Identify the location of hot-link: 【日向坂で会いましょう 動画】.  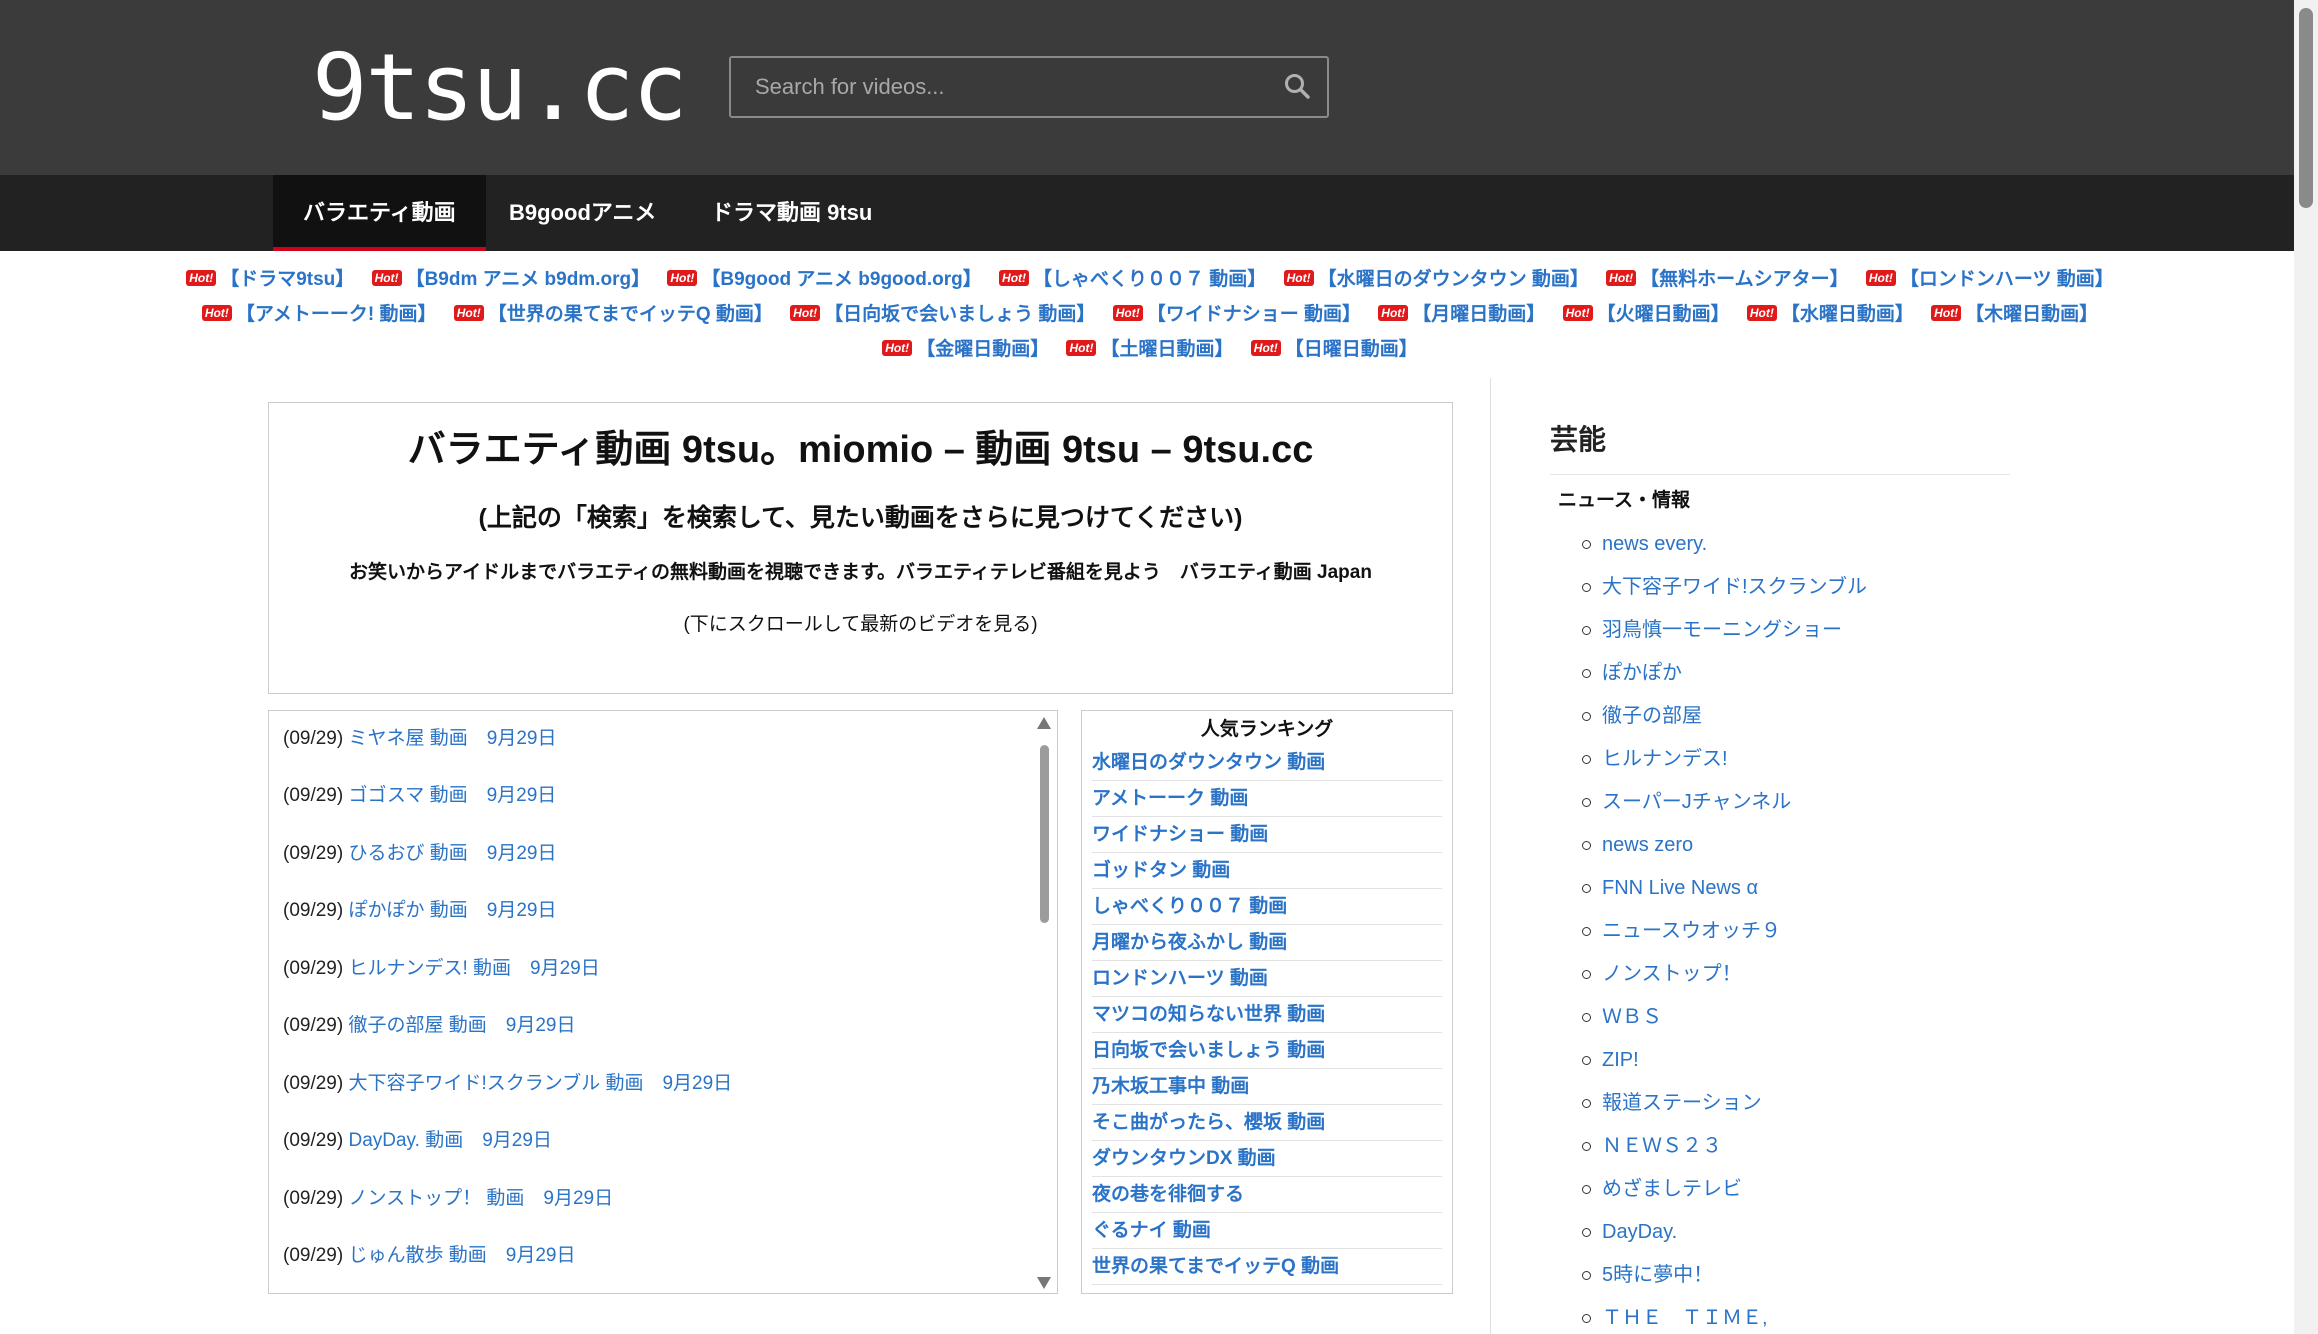
(959, 314).